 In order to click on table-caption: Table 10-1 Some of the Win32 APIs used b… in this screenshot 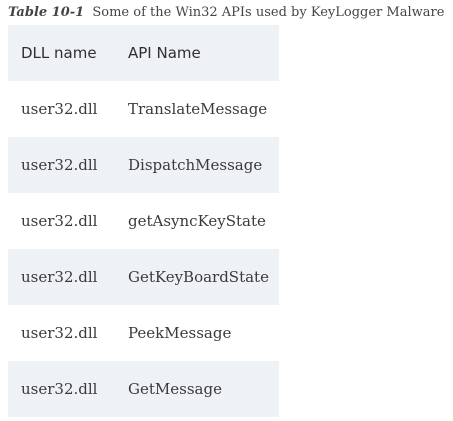, I will do `click(230, 13)`.